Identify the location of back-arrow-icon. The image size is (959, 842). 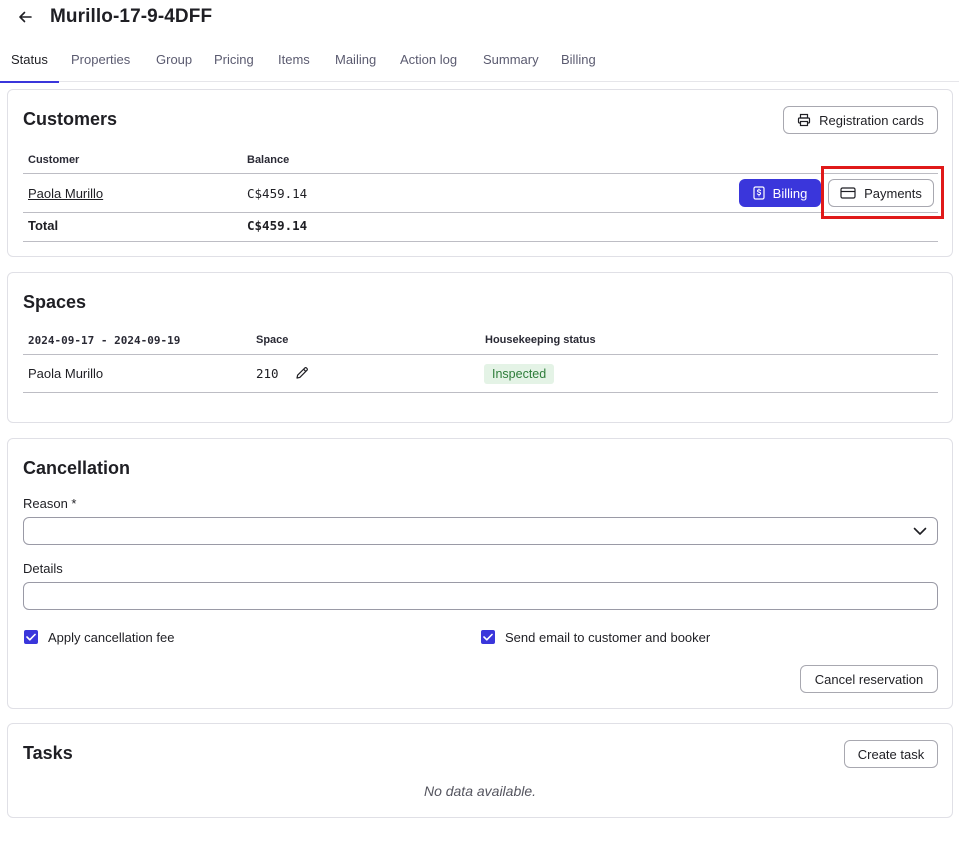
(25, 17).